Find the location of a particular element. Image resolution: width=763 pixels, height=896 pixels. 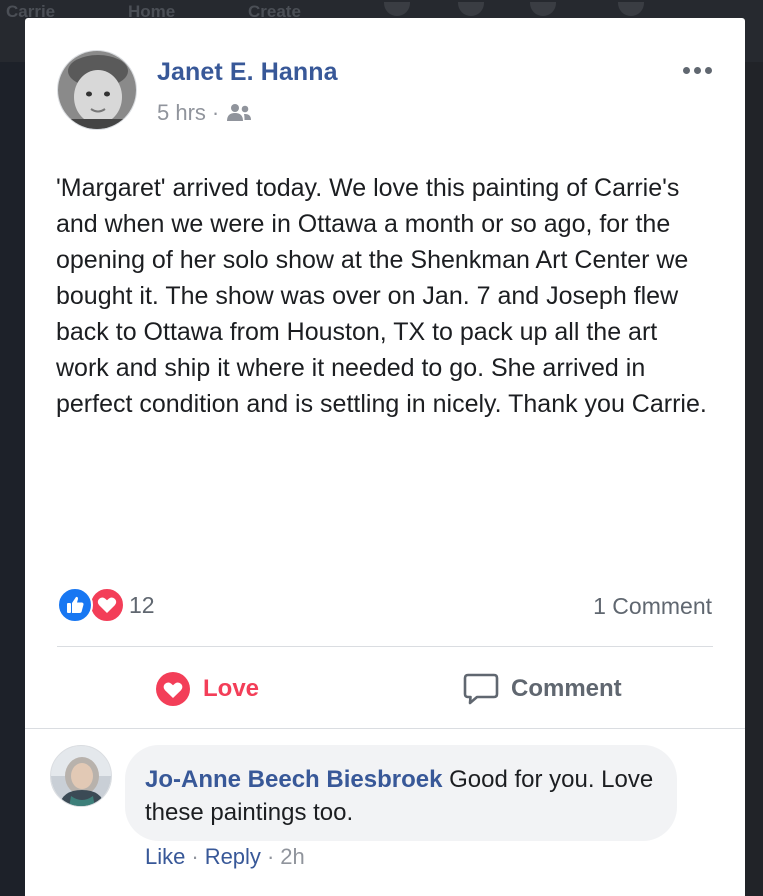

comment-actions: Like · Reply · 2h is located at coordinates (225, 857).